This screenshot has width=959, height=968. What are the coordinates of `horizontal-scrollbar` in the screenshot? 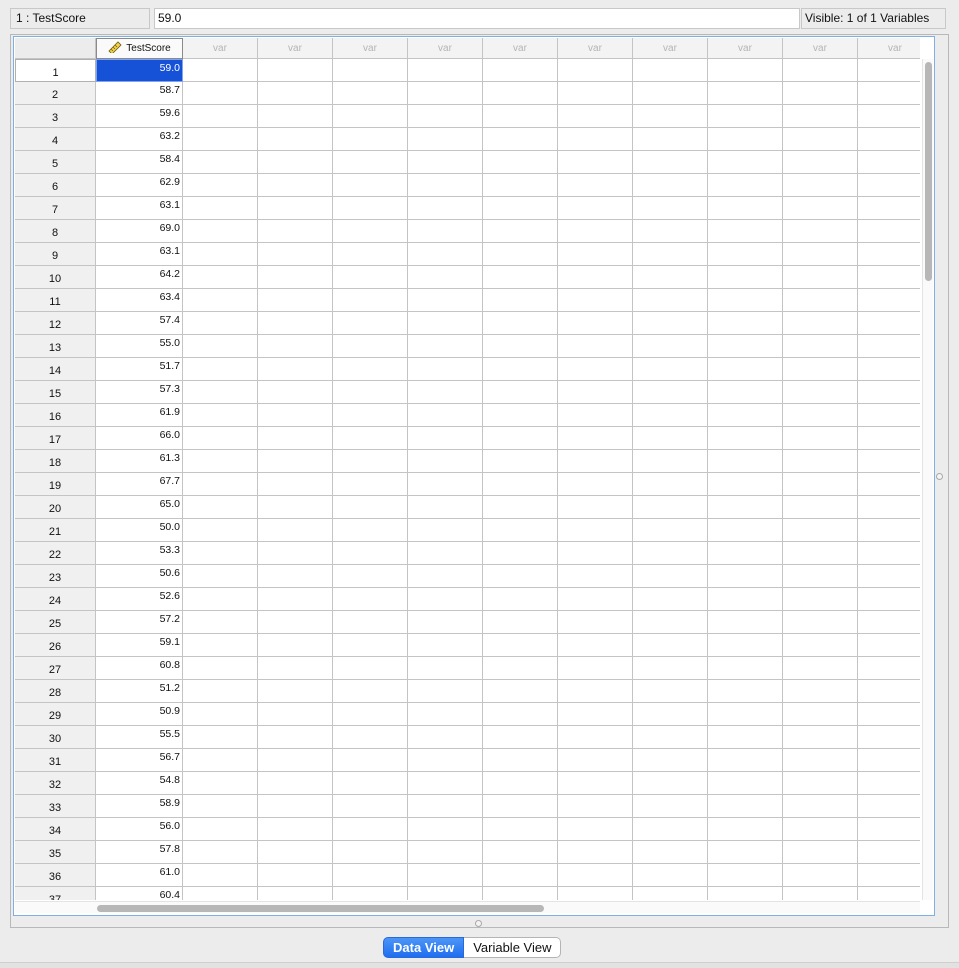 It's located at (467, 907).